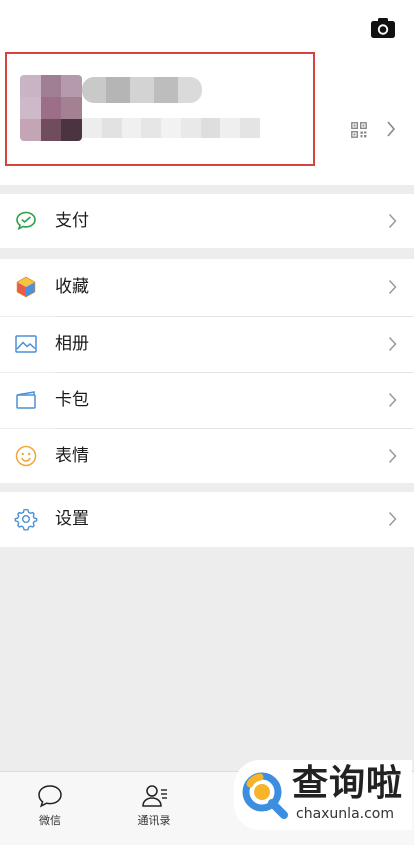 This screenshot has height=845, width=414. I want to click on camera-icon, so click(383, 28).